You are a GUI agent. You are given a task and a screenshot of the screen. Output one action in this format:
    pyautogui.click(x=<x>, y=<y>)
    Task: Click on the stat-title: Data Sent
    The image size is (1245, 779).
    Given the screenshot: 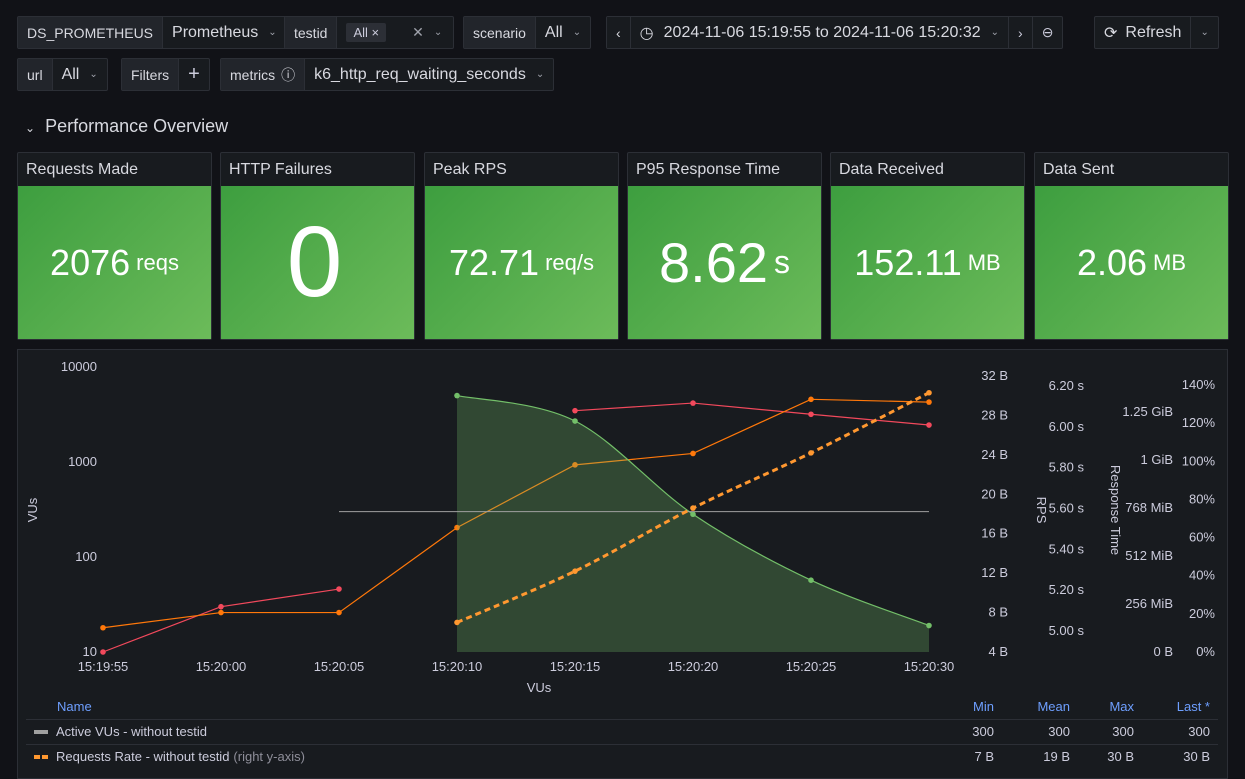 What is the action you would take?
    pyautogui.click(x=1079, y=169)
    